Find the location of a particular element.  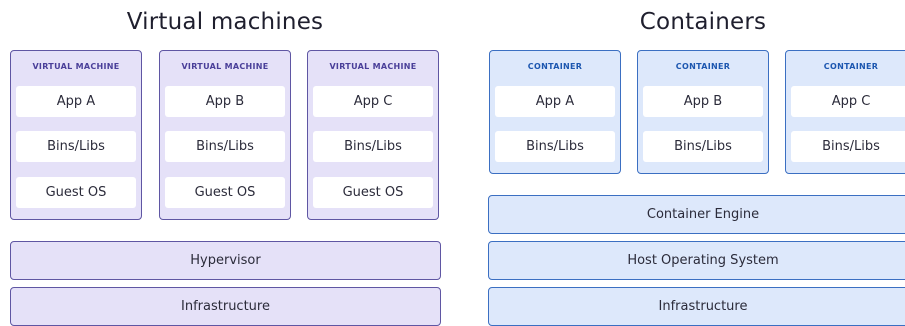

container-box-a: CONTAINER App A Bins/Libs is located at coordinates (555, 112).